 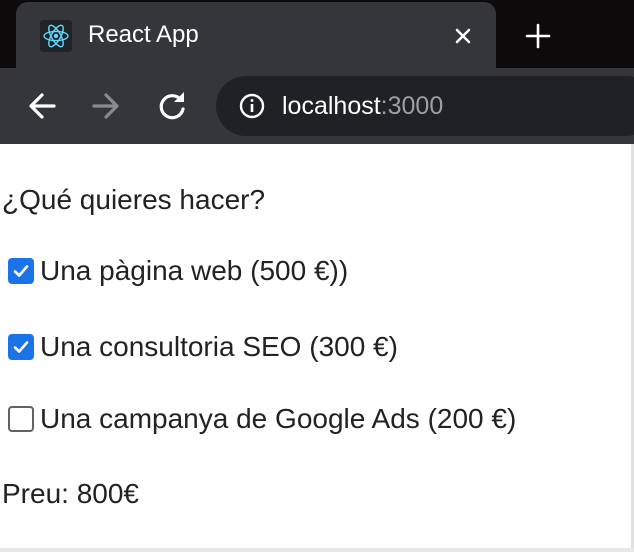 I want to click on total-price: Preu: 800€, so click(x=70, y=493).